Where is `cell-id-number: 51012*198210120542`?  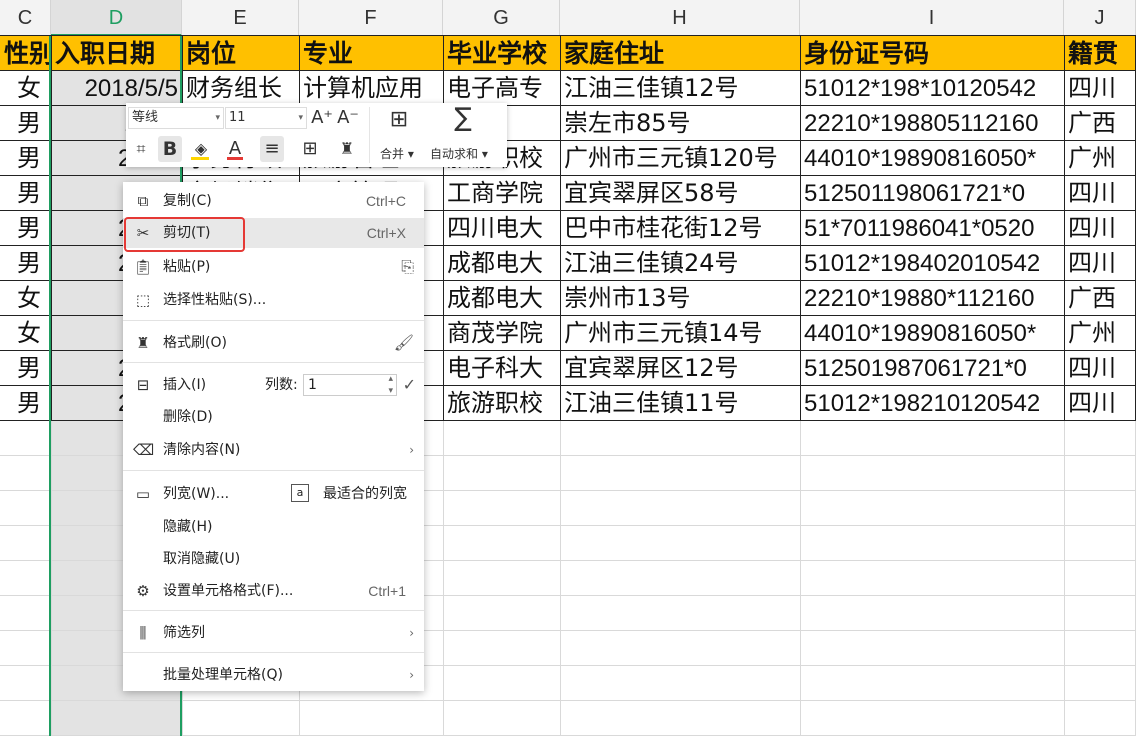
cell-id-number: 51012*198210120542 is located at coordinates (932, 403).